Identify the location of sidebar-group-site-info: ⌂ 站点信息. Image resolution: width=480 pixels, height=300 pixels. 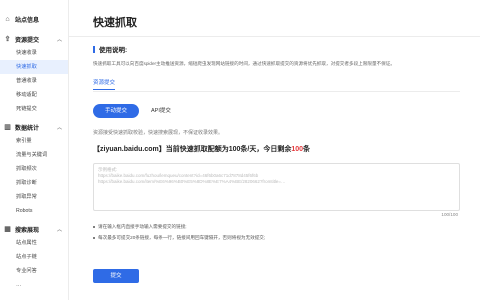
(34, 19).